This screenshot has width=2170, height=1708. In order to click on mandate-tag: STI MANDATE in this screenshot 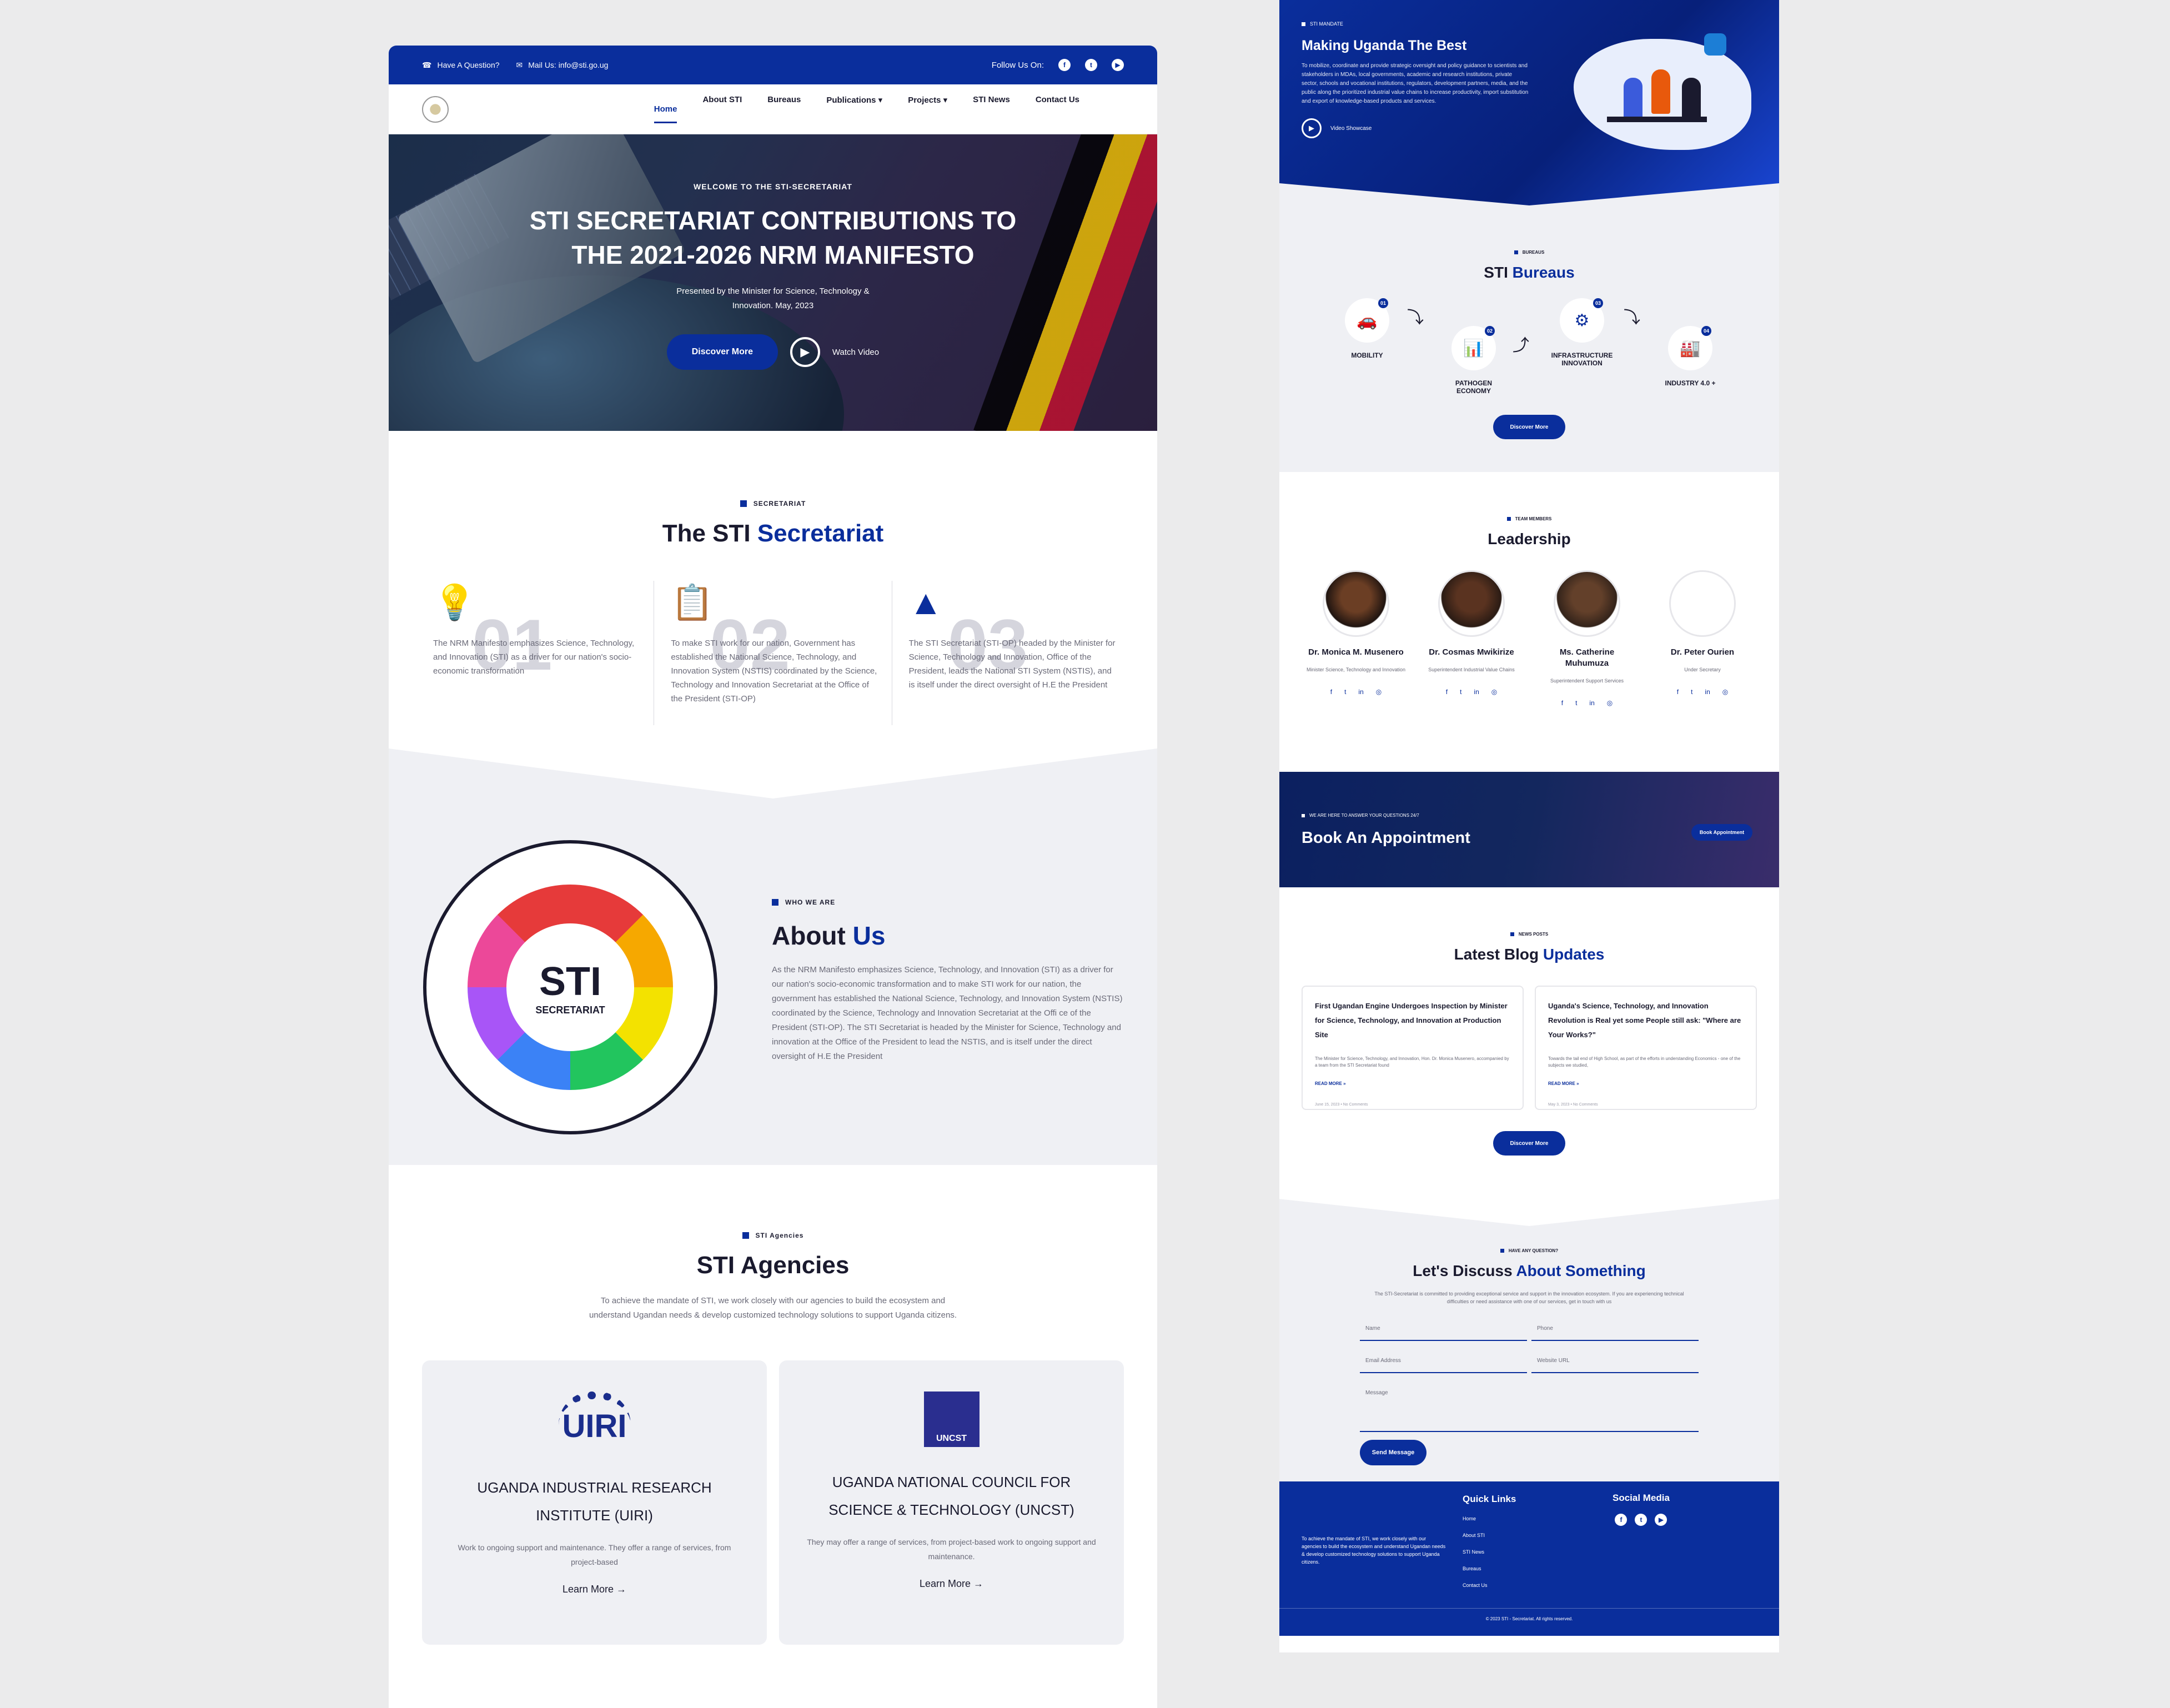, I will do `click(1327, 24)`.